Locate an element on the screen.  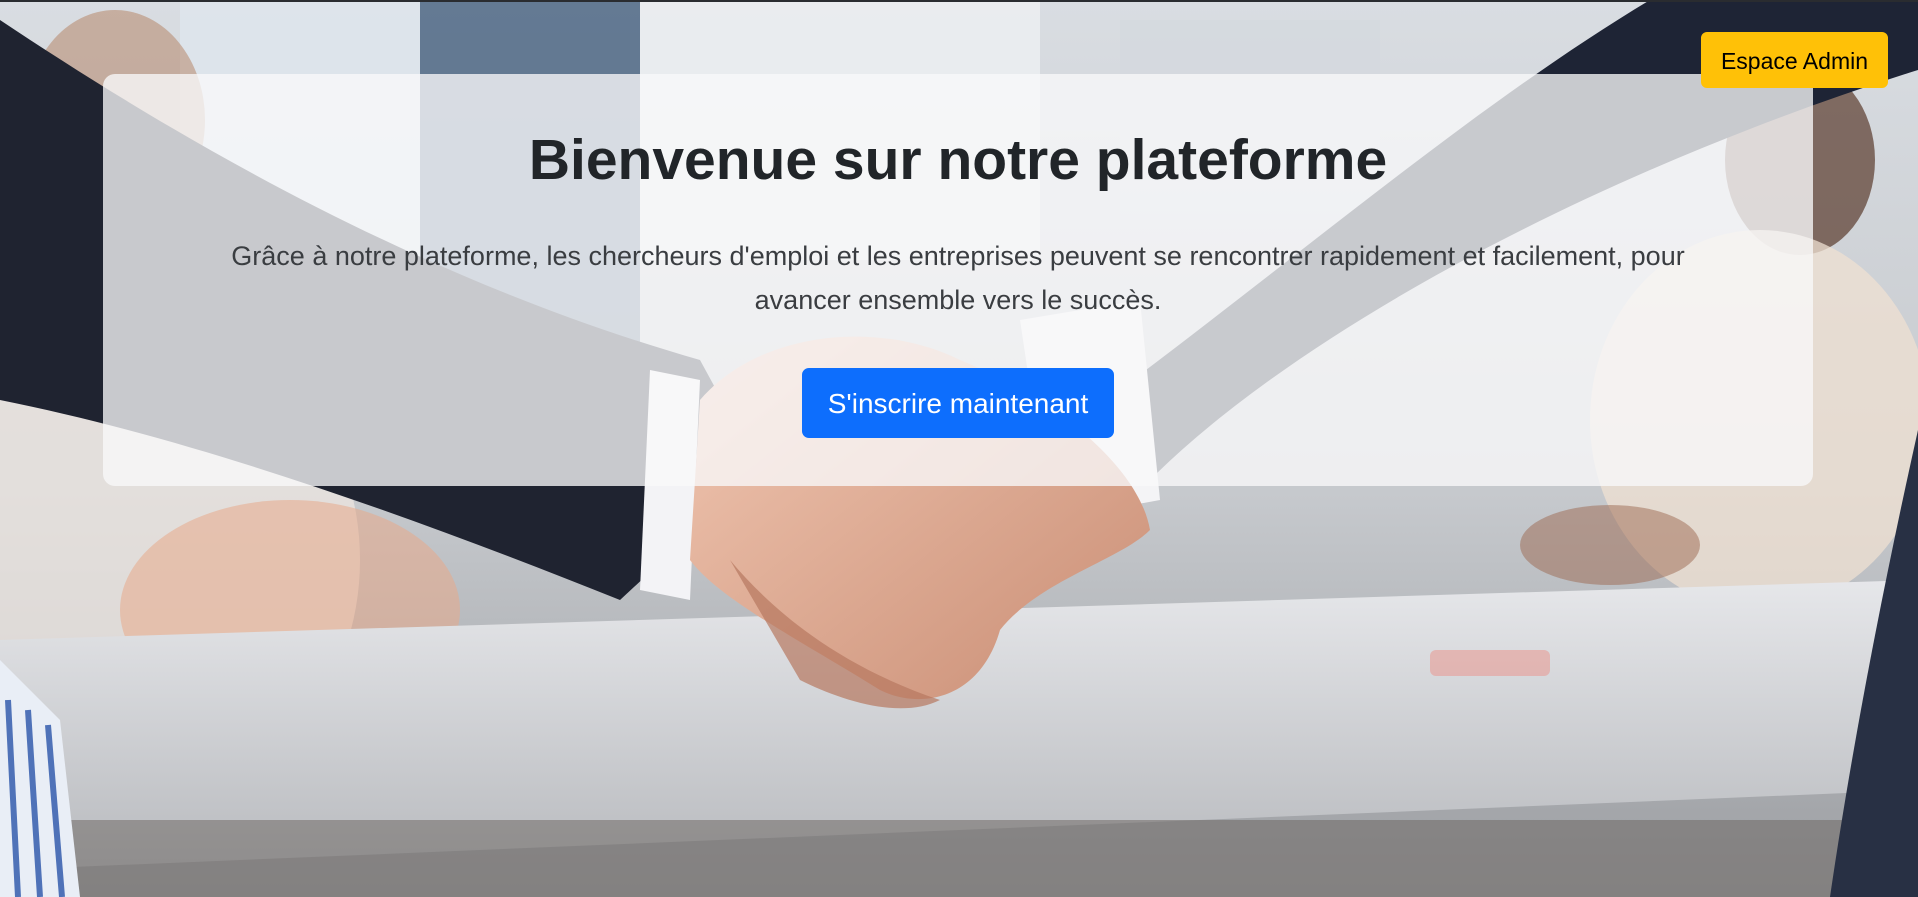
page-title: Bienvenue sur notre plateforme is located at coordinates (958, 160).